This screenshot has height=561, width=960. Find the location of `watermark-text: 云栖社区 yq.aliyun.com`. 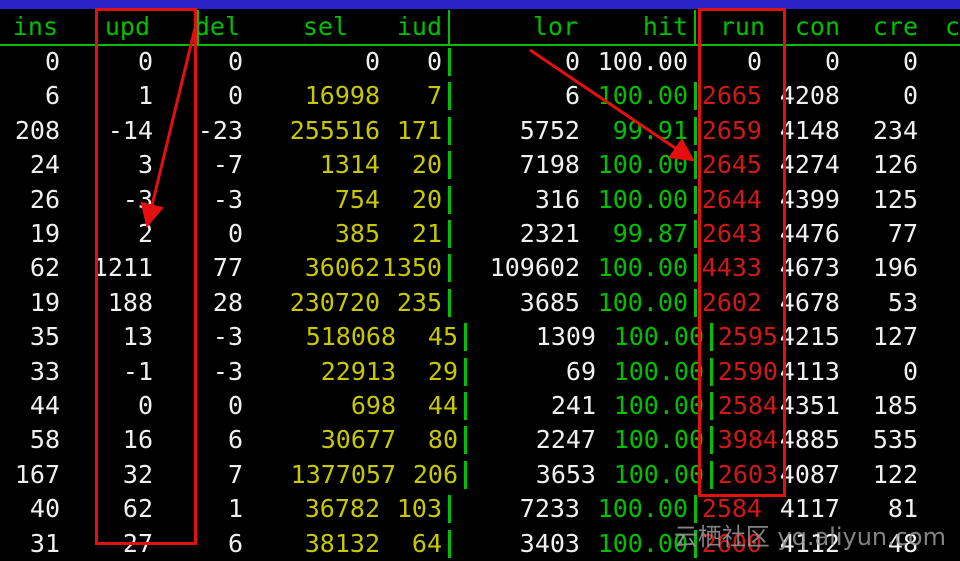

watermark-text: 云栖社区 yq.aliyun.com is located at coordinates (809, 537).